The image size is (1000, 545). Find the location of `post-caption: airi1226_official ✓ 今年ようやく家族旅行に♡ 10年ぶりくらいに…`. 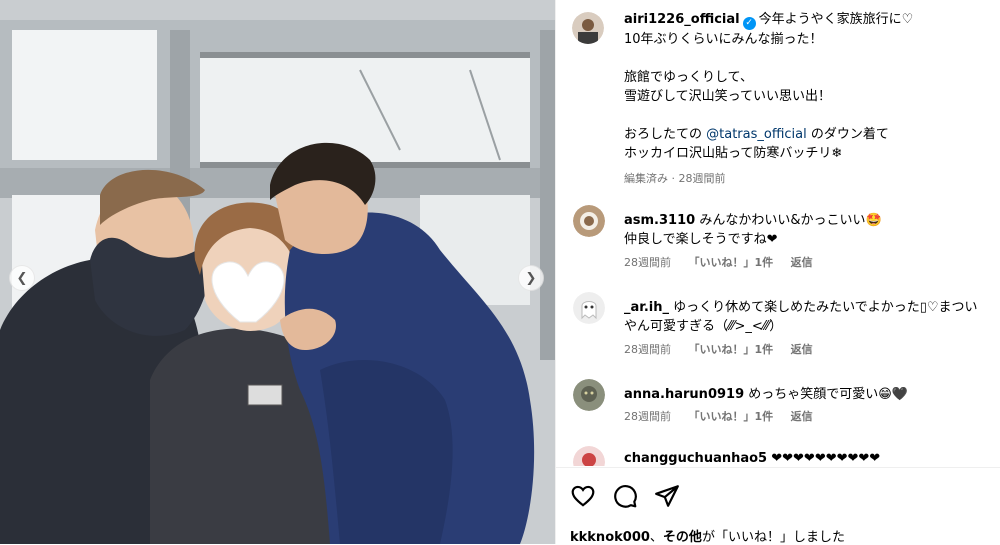

post-caption: airi1226_official ✓ 今年ようやく家族旅行に♡ 10年ぶりくらいに… is located at coordinates (809, 99).